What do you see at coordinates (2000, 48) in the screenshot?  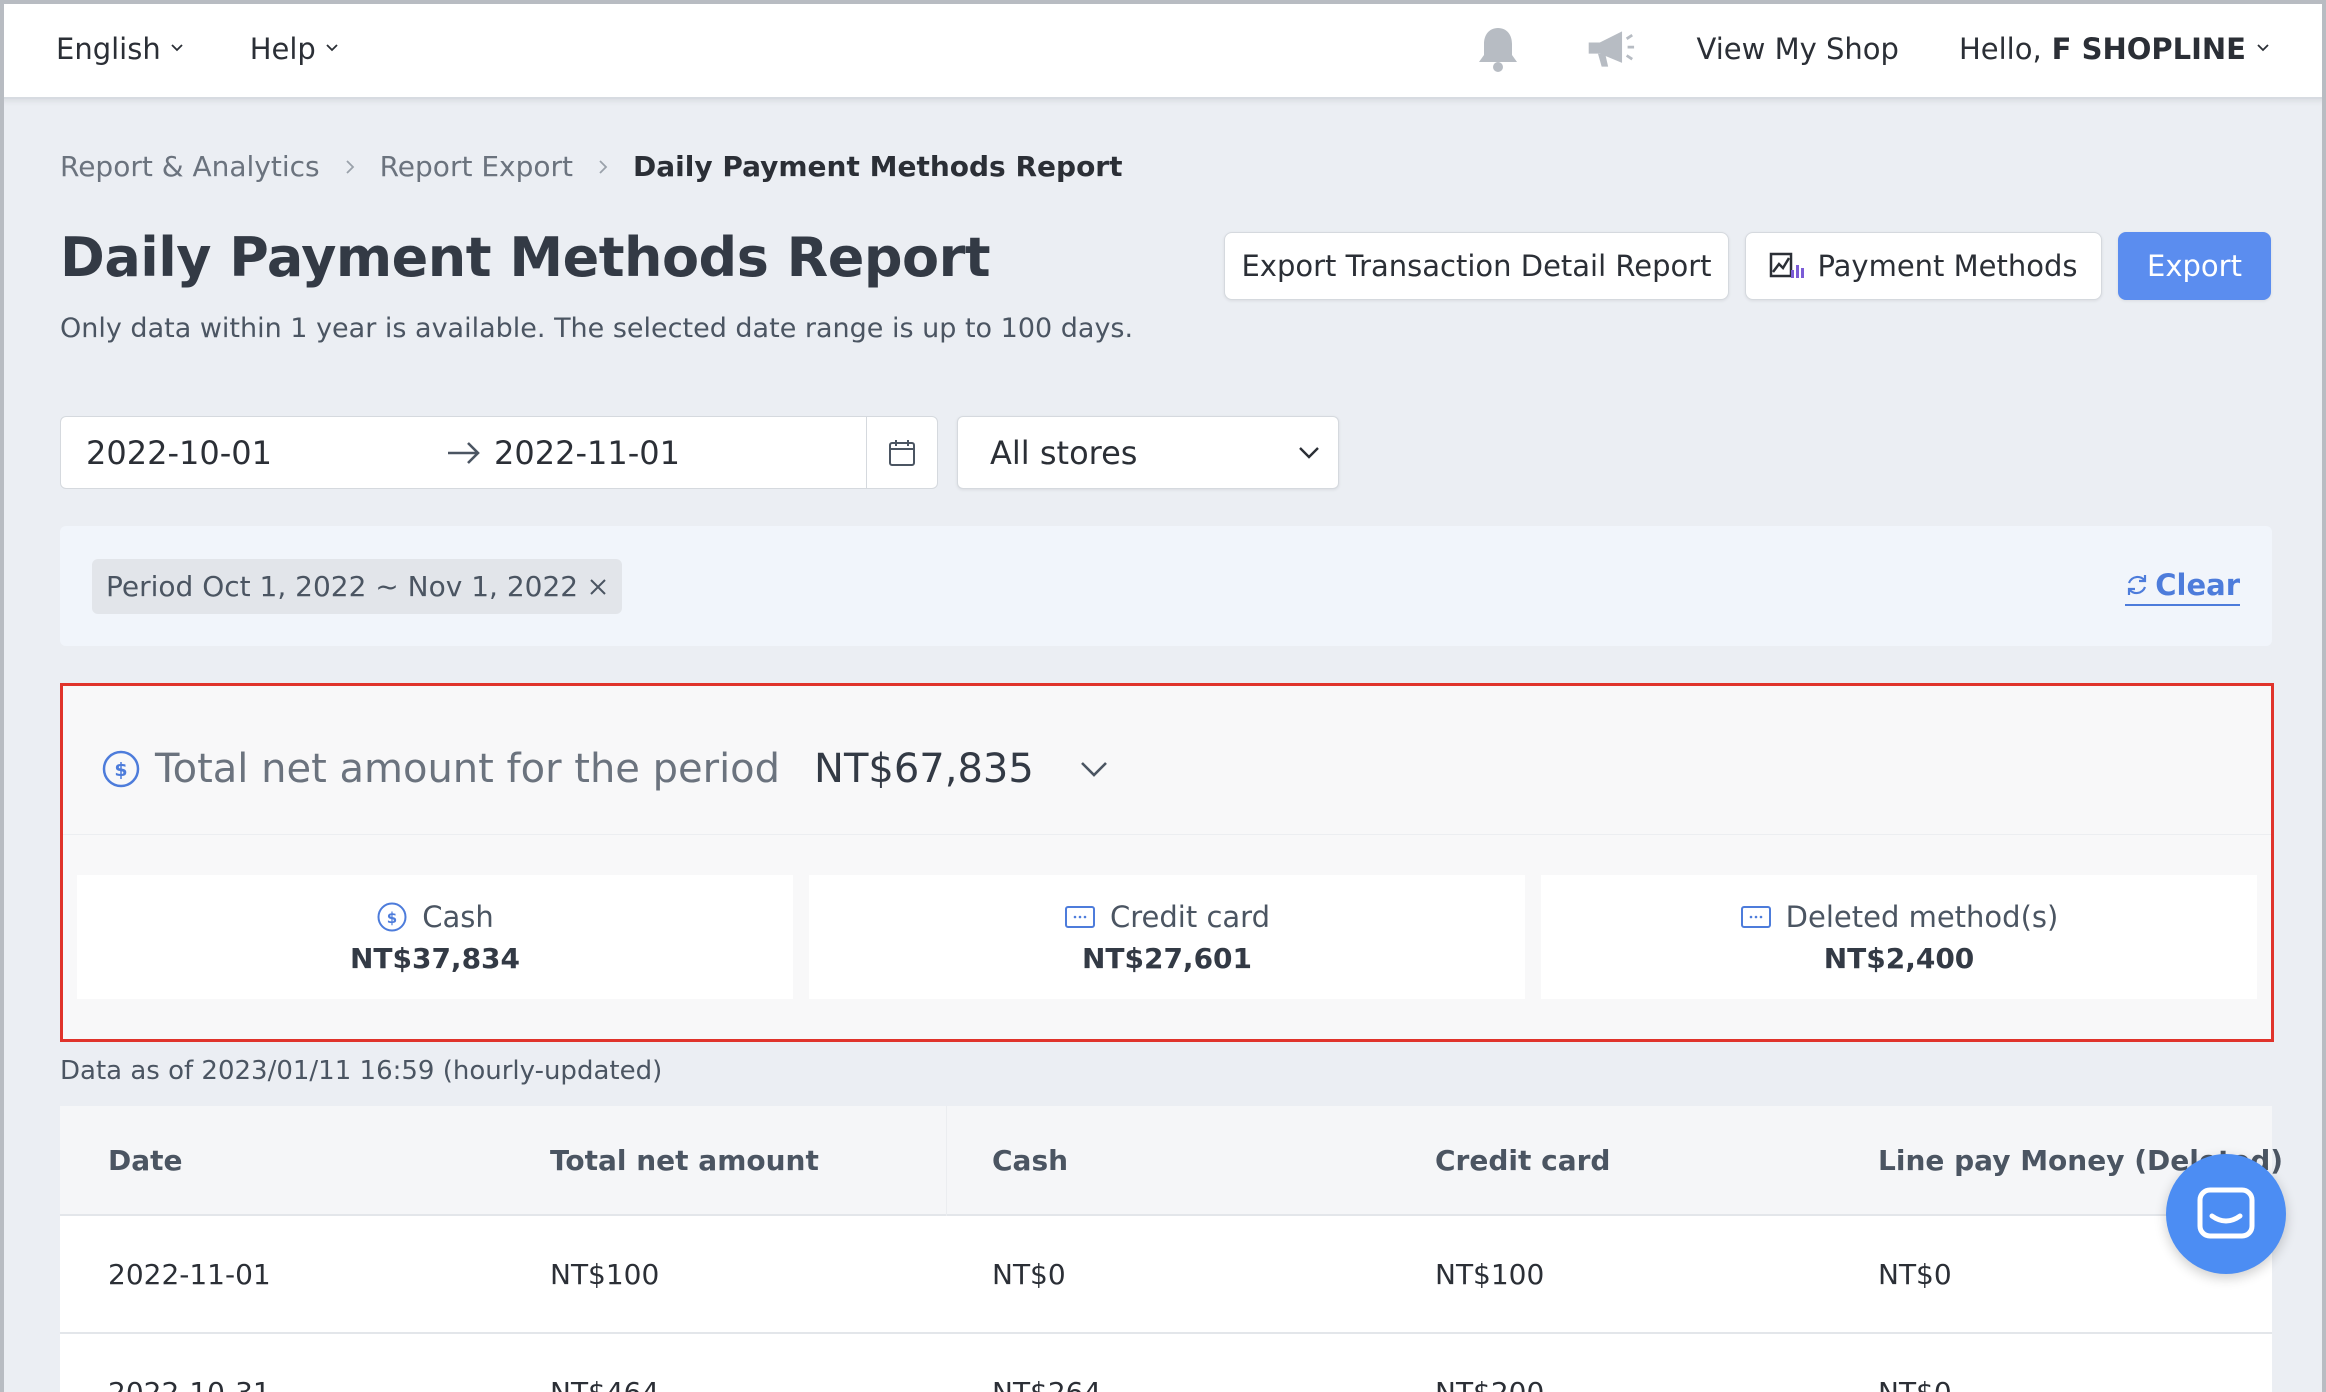 I see `greeting-text: Hello,` at bounding box center [2000, 48].